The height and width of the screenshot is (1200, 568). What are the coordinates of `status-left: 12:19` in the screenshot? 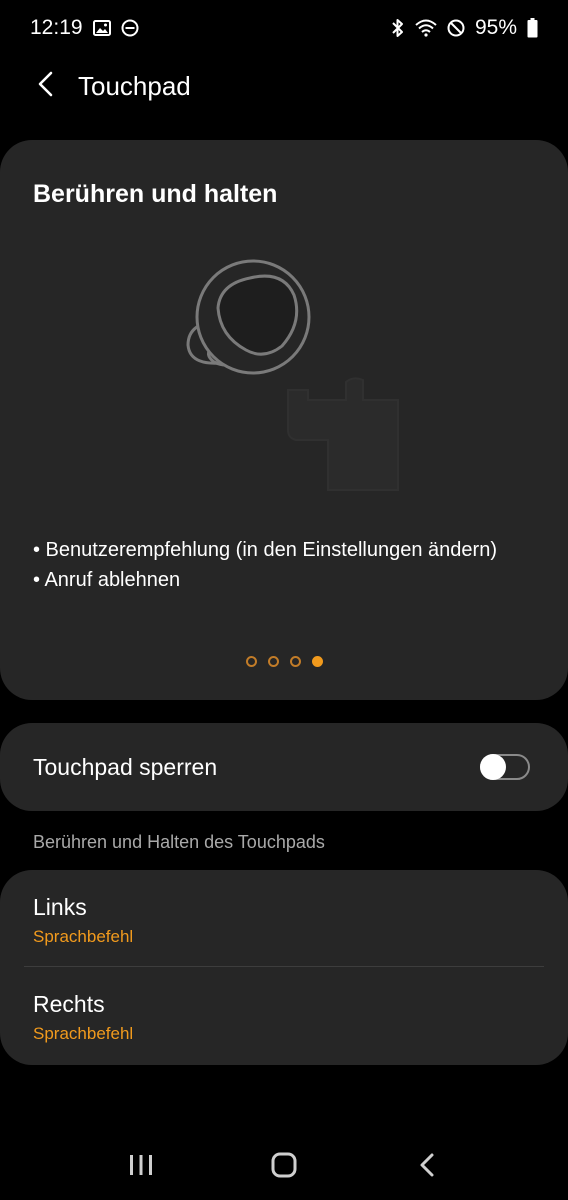 It's located at (84, 28).